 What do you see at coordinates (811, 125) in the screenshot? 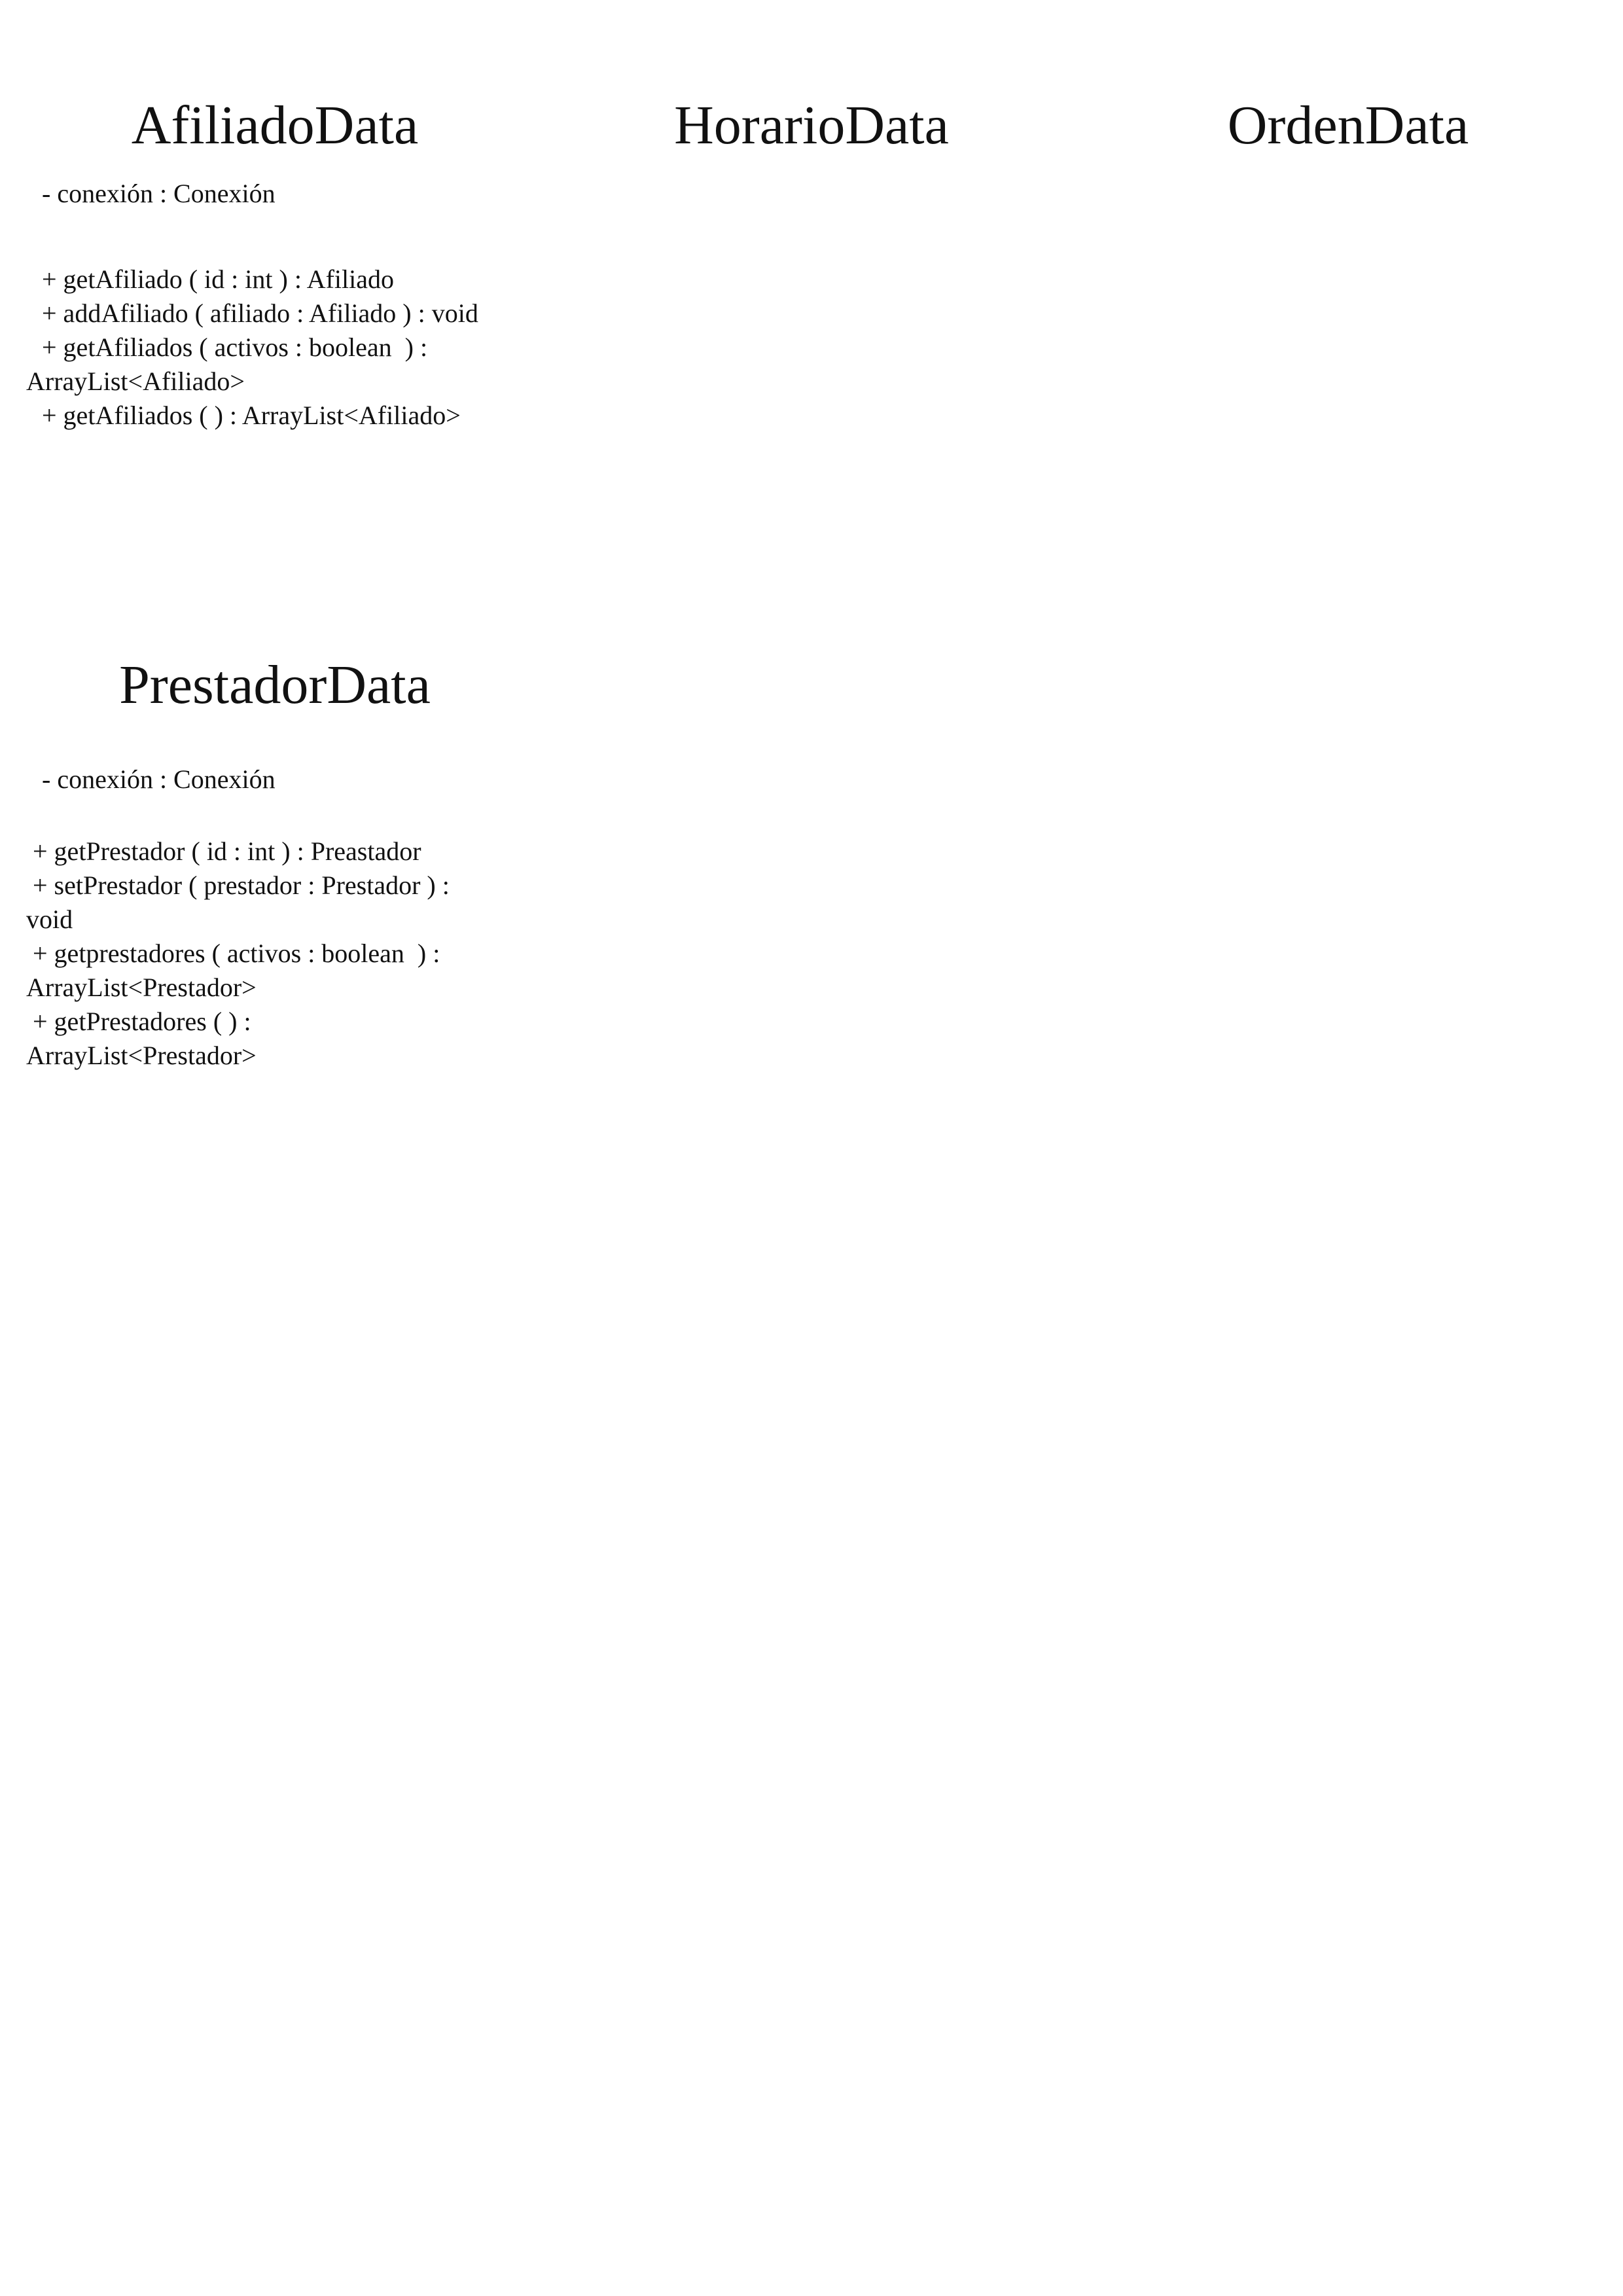
I see `class-name: HorarioData` at bounding box center [811, 125].